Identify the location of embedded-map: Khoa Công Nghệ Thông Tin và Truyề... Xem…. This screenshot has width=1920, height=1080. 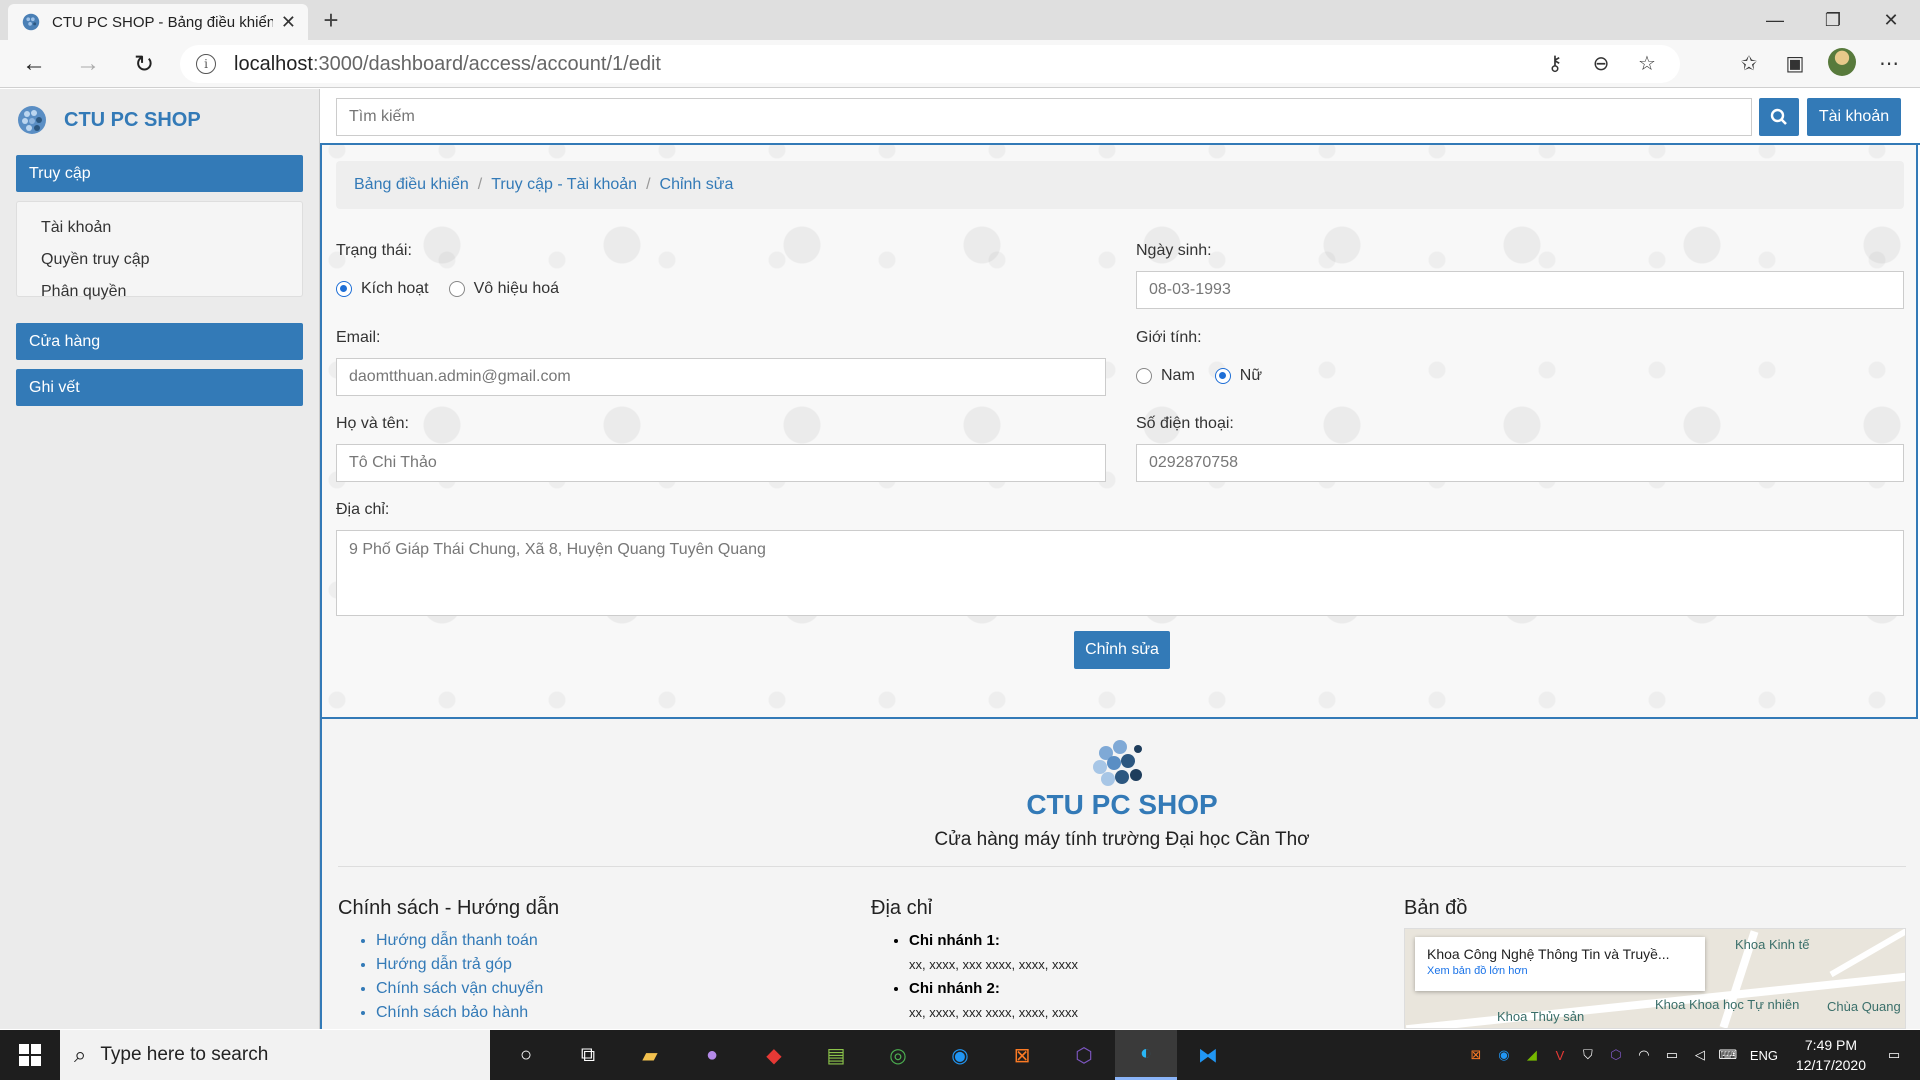
(1655, 978).